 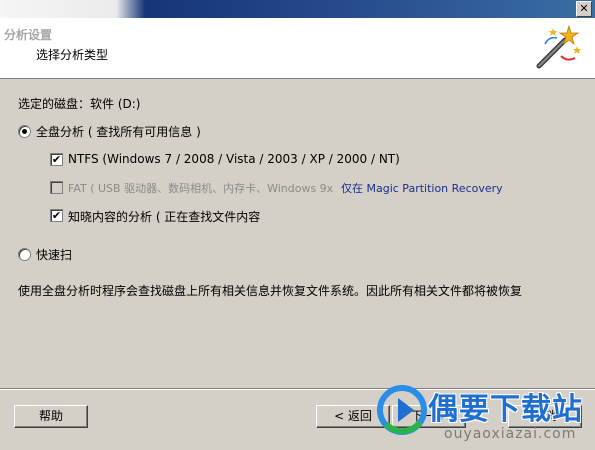 I want to click on quick-scan-radio, so click(x=24, y=254).